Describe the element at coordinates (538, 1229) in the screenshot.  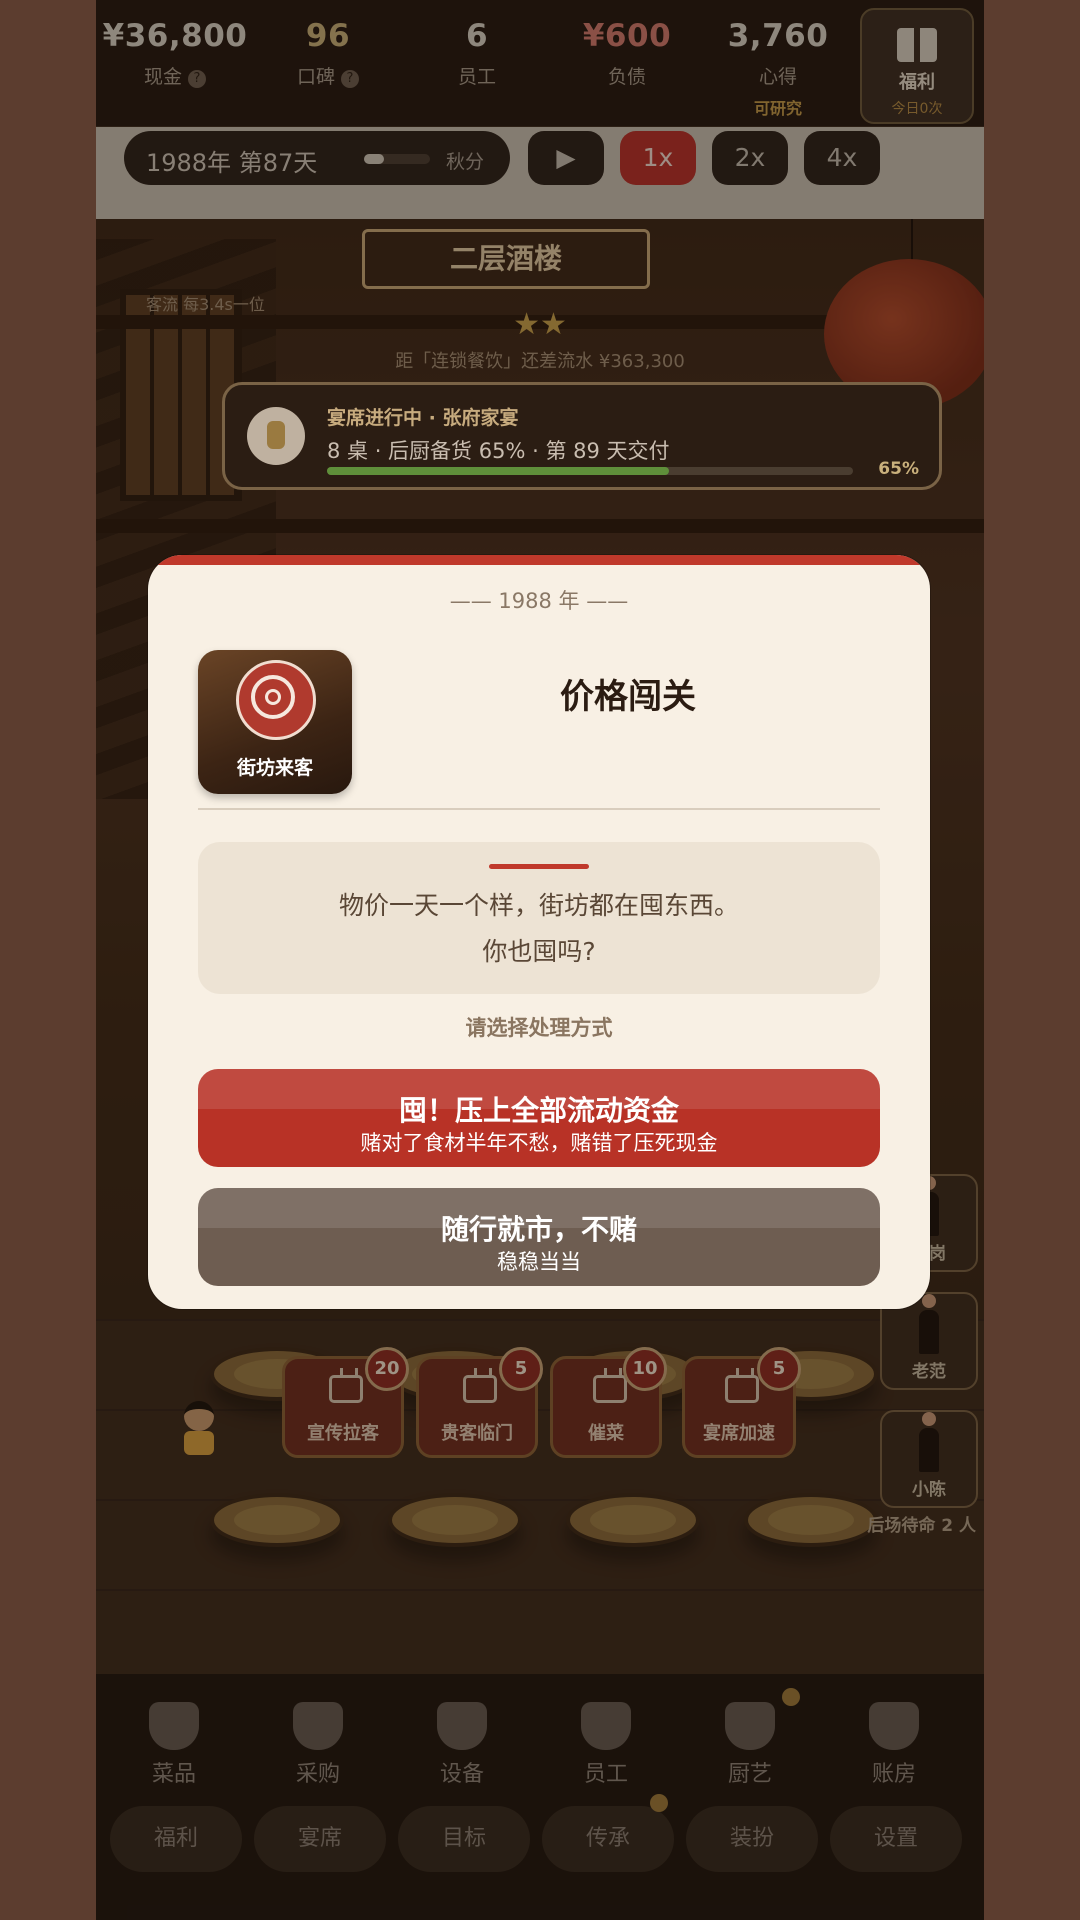
I see `option-title: 随行就市，不赌` at that location.